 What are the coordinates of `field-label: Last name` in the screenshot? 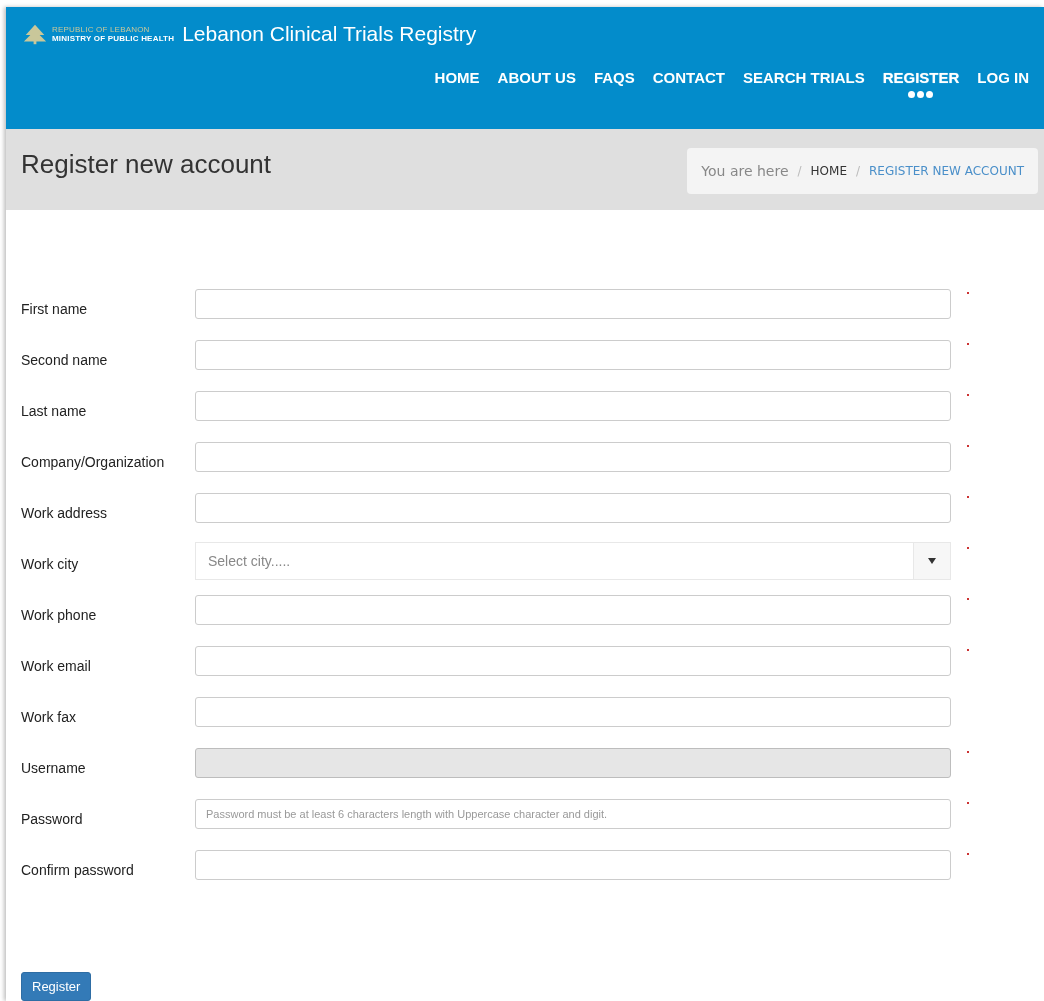 It's located at (54, 410).